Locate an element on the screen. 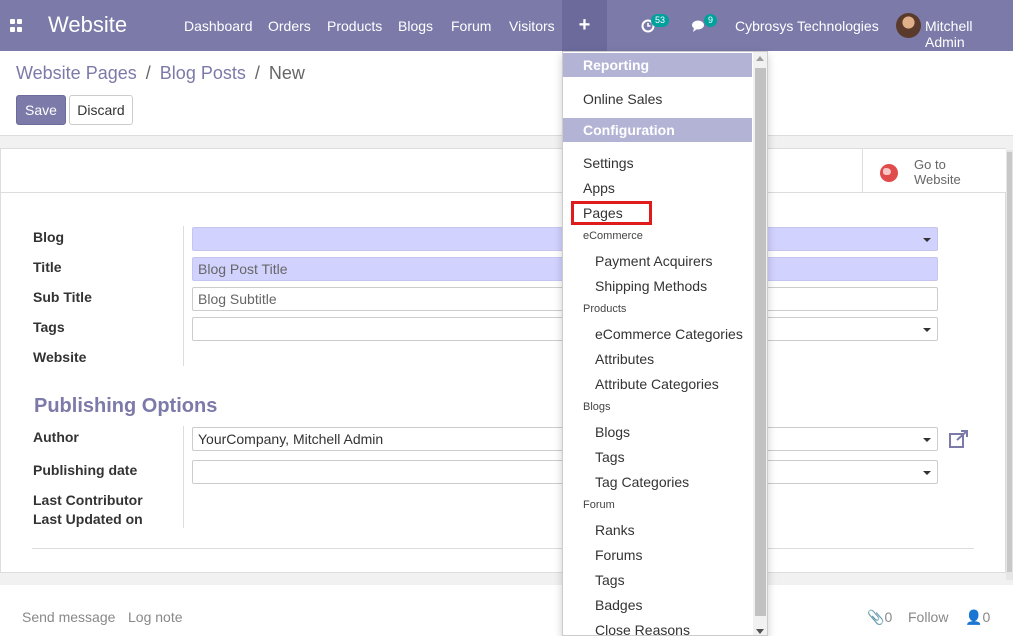 The height and width of the screenshot is (636, 1013). activity-icon: 53 is located at coordinates (655, 24).